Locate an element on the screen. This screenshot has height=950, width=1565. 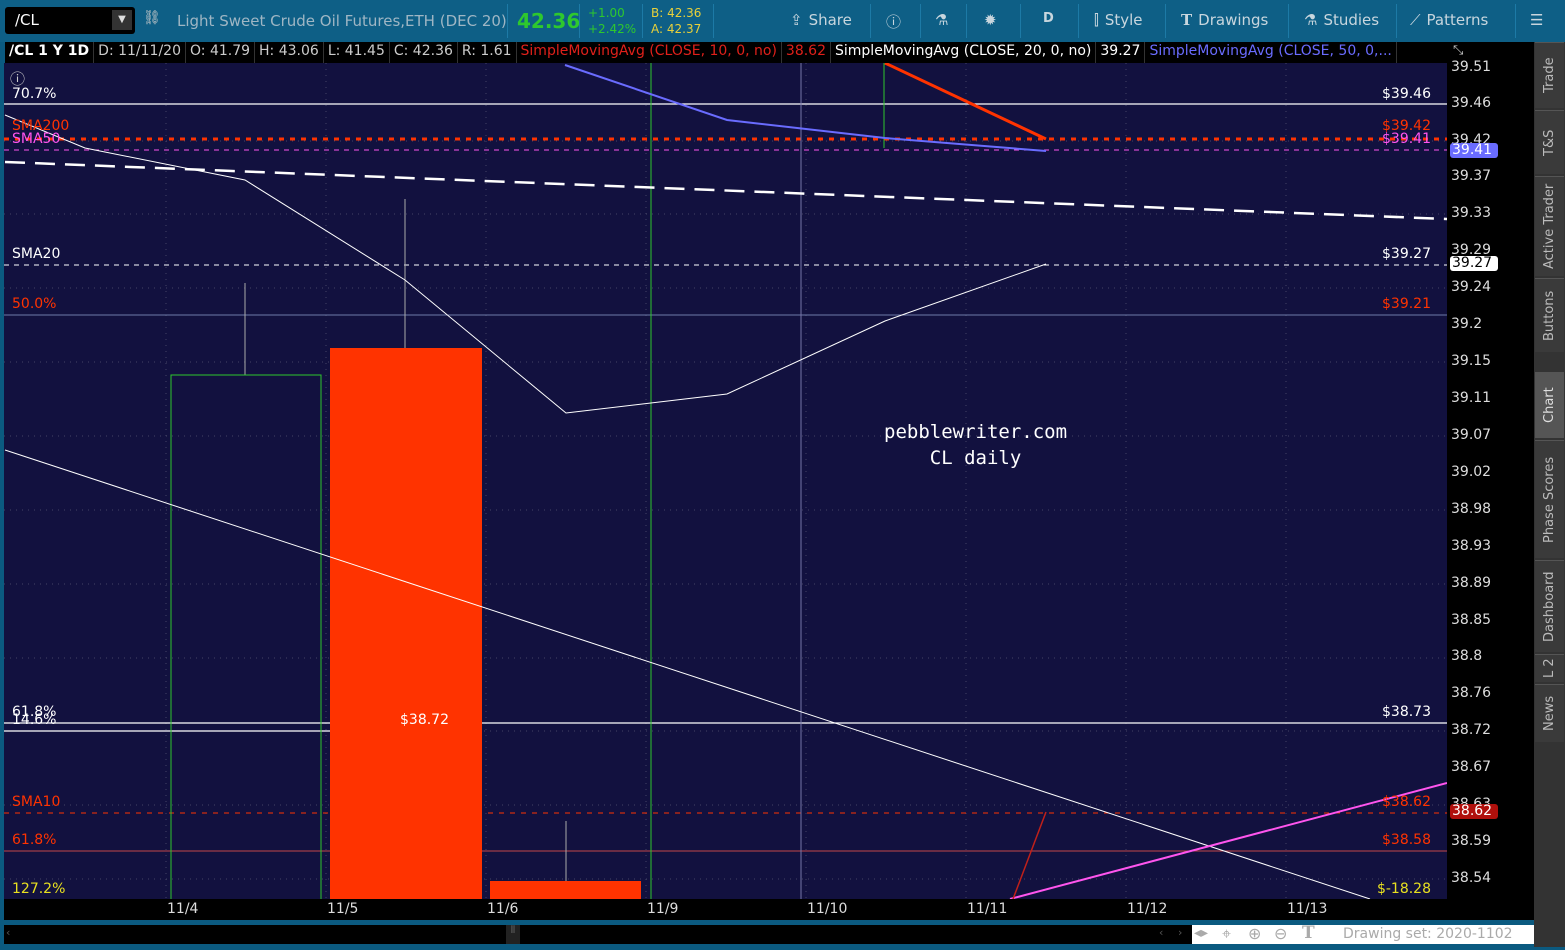
price-tick: 38.76 is located at coordinates (1471, 693).